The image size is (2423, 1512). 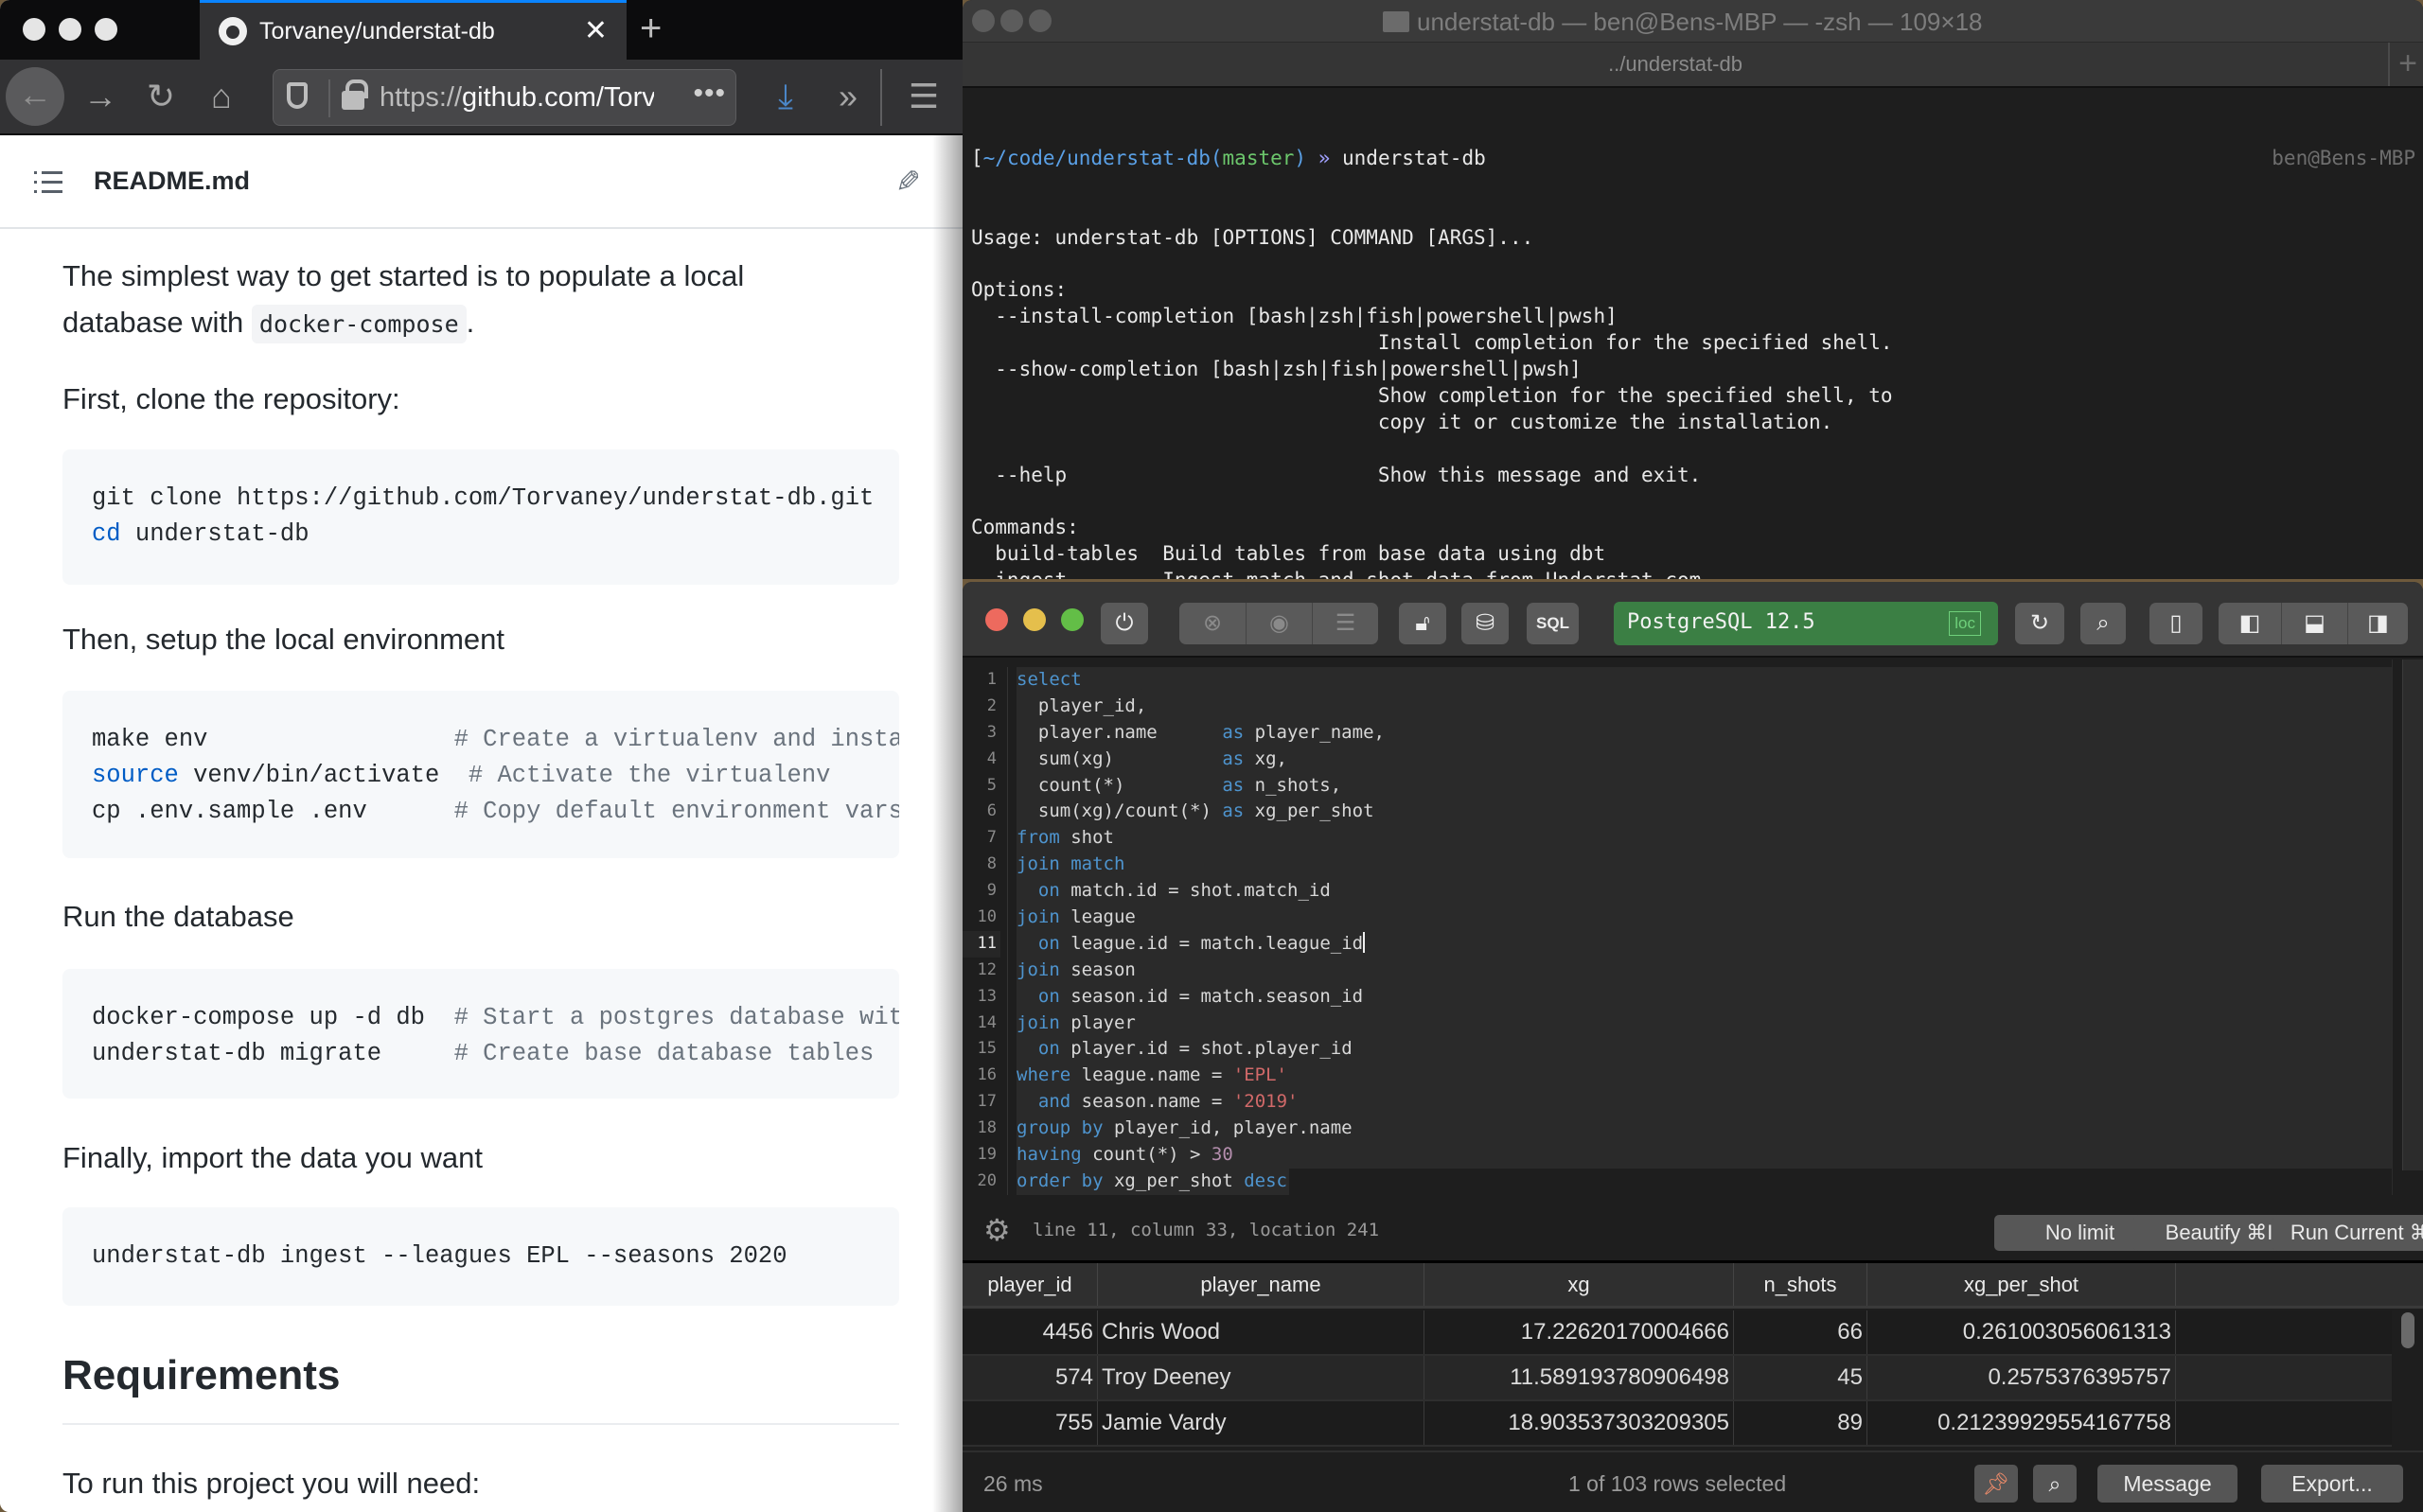 I want to click on reload-button: ↻, so click(x=161, y=97).